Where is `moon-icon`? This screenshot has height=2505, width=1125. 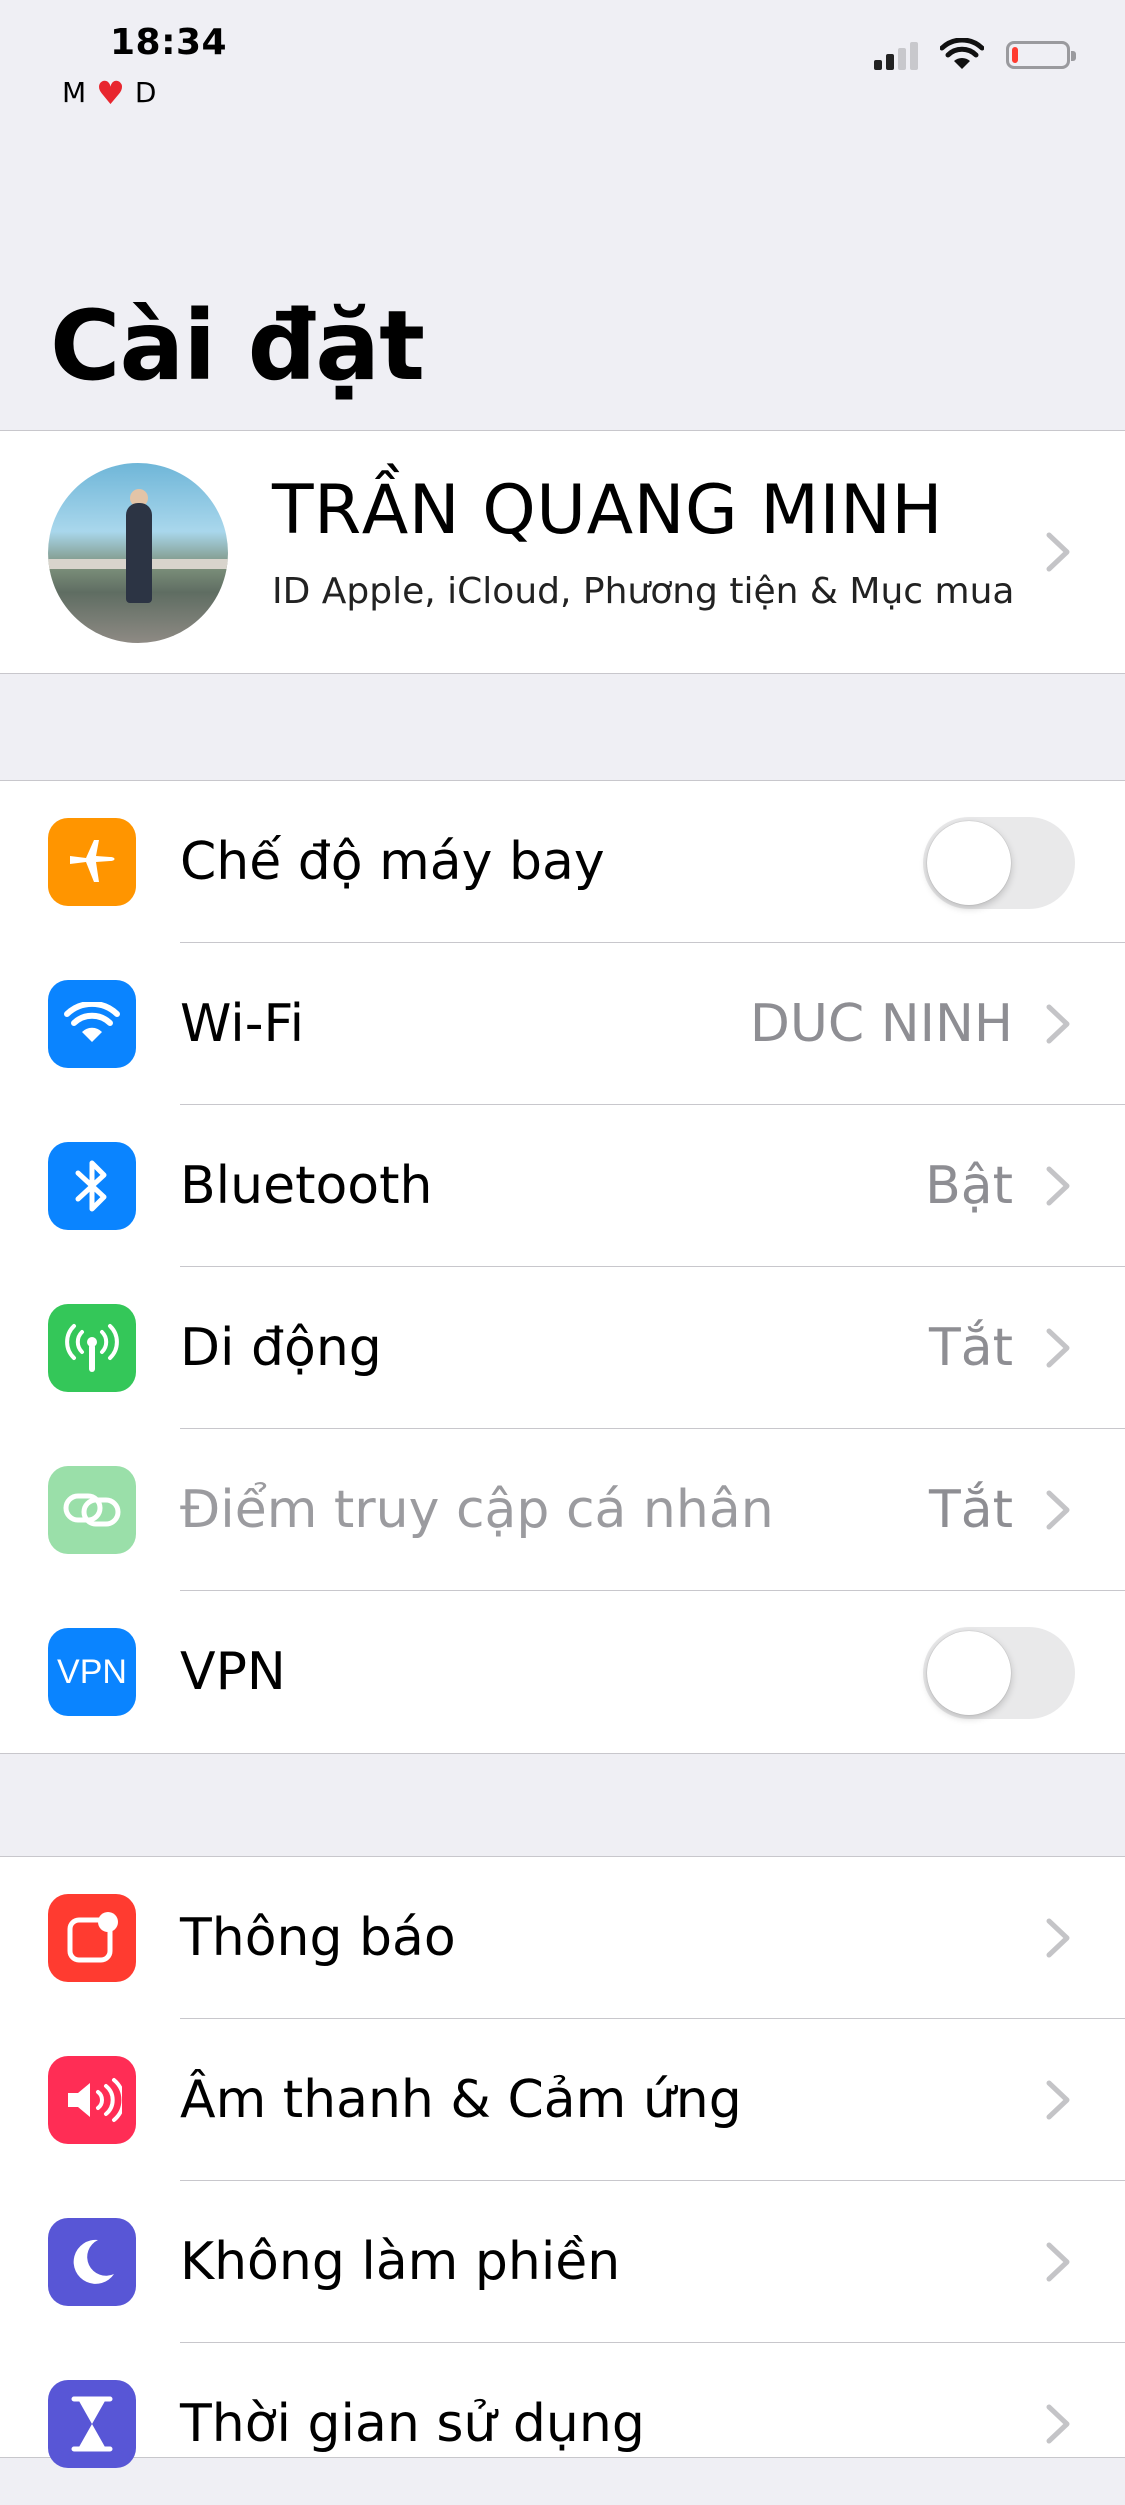 moon-icon is located at coordinates (92, 2262).